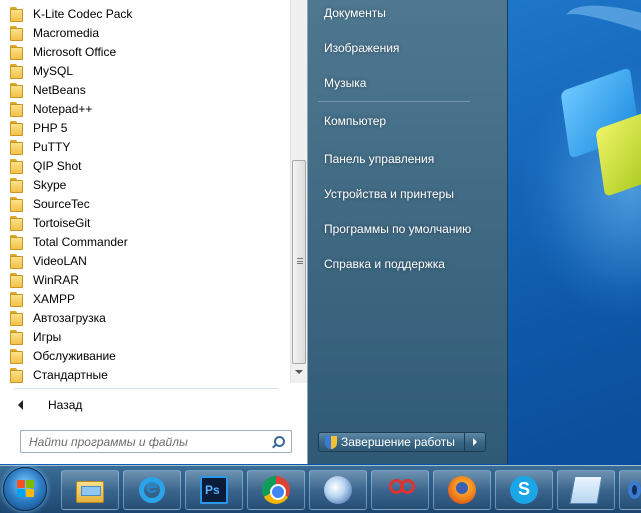  What do you see at coordinates (634, 490) in the screenshot?
I see `app-icon` at bounding box center [634, 490].